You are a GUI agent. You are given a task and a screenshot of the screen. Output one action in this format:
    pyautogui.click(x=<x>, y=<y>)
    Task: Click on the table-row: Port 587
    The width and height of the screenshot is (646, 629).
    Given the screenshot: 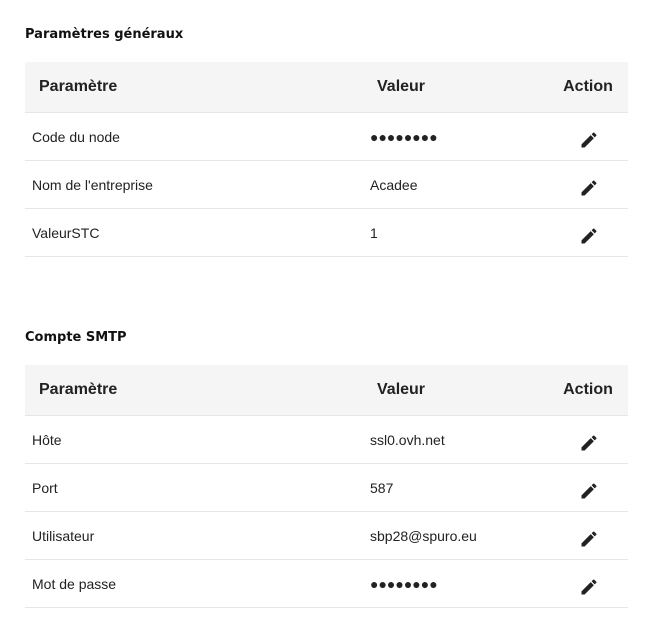 What is the action you would take?
    pyautogui.click(x=326, y=488)
    